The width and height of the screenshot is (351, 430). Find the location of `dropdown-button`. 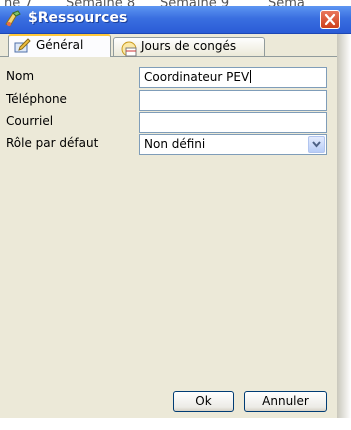

dropdown-button is located at coordinates (316, 144).